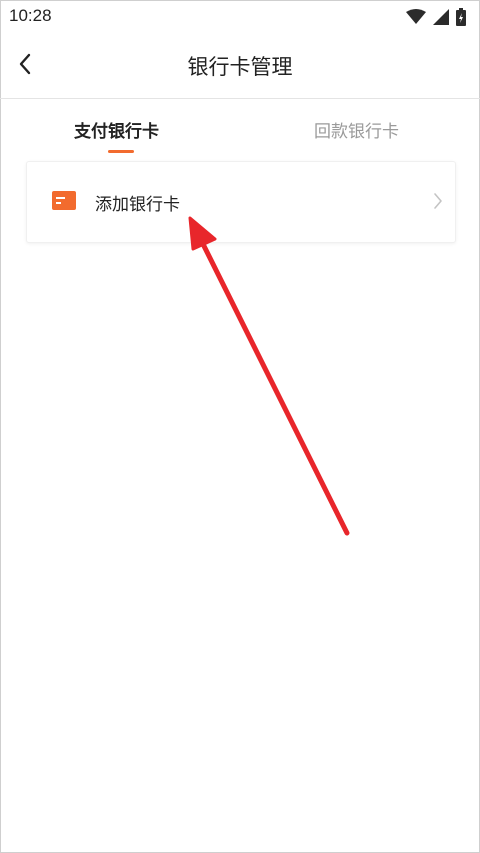 This screenshot has height=853, width=480. I want to click on add-bank-card-row: 添加银行卡, so click(241, 202).